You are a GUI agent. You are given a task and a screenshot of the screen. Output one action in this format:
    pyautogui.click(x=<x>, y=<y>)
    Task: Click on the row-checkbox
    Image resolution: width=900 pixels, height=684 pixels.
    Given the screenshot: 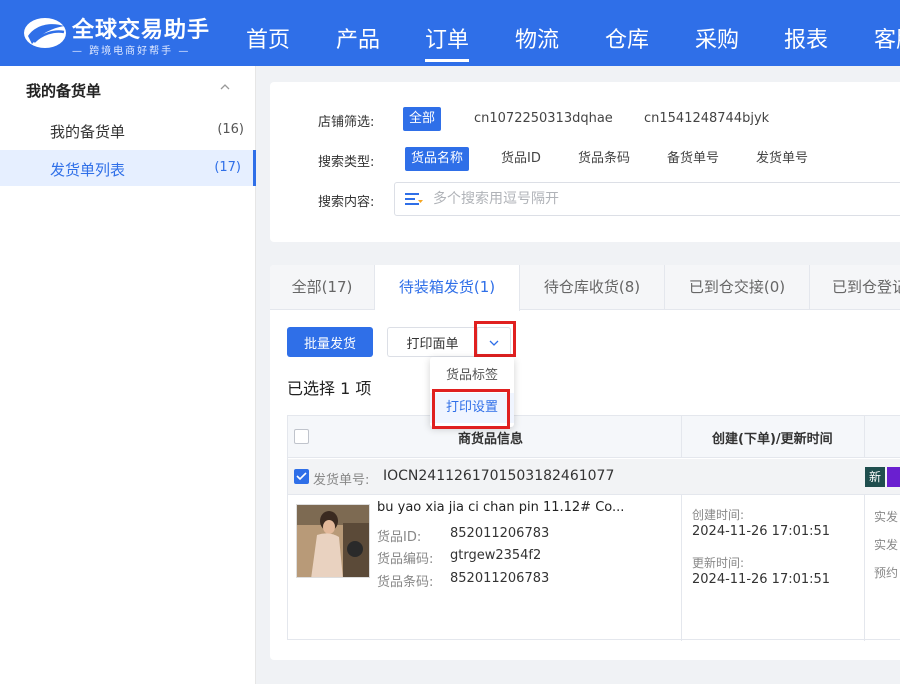 What is the action you would take?
    pyautogui.click(x=301, y=476)
    